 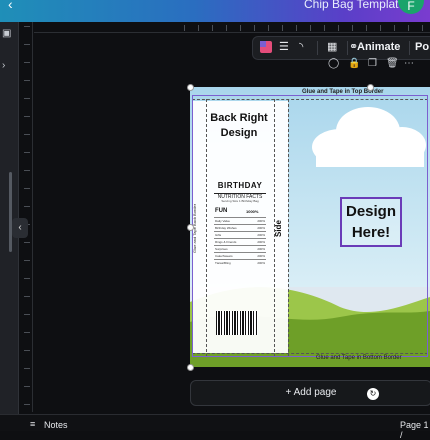 What do you see at coordinates (240, 201) in the screenshot?
I see `nutrition-subtitle: Serving Size 1 Birthday Bag` at bounding box center [240, 201].